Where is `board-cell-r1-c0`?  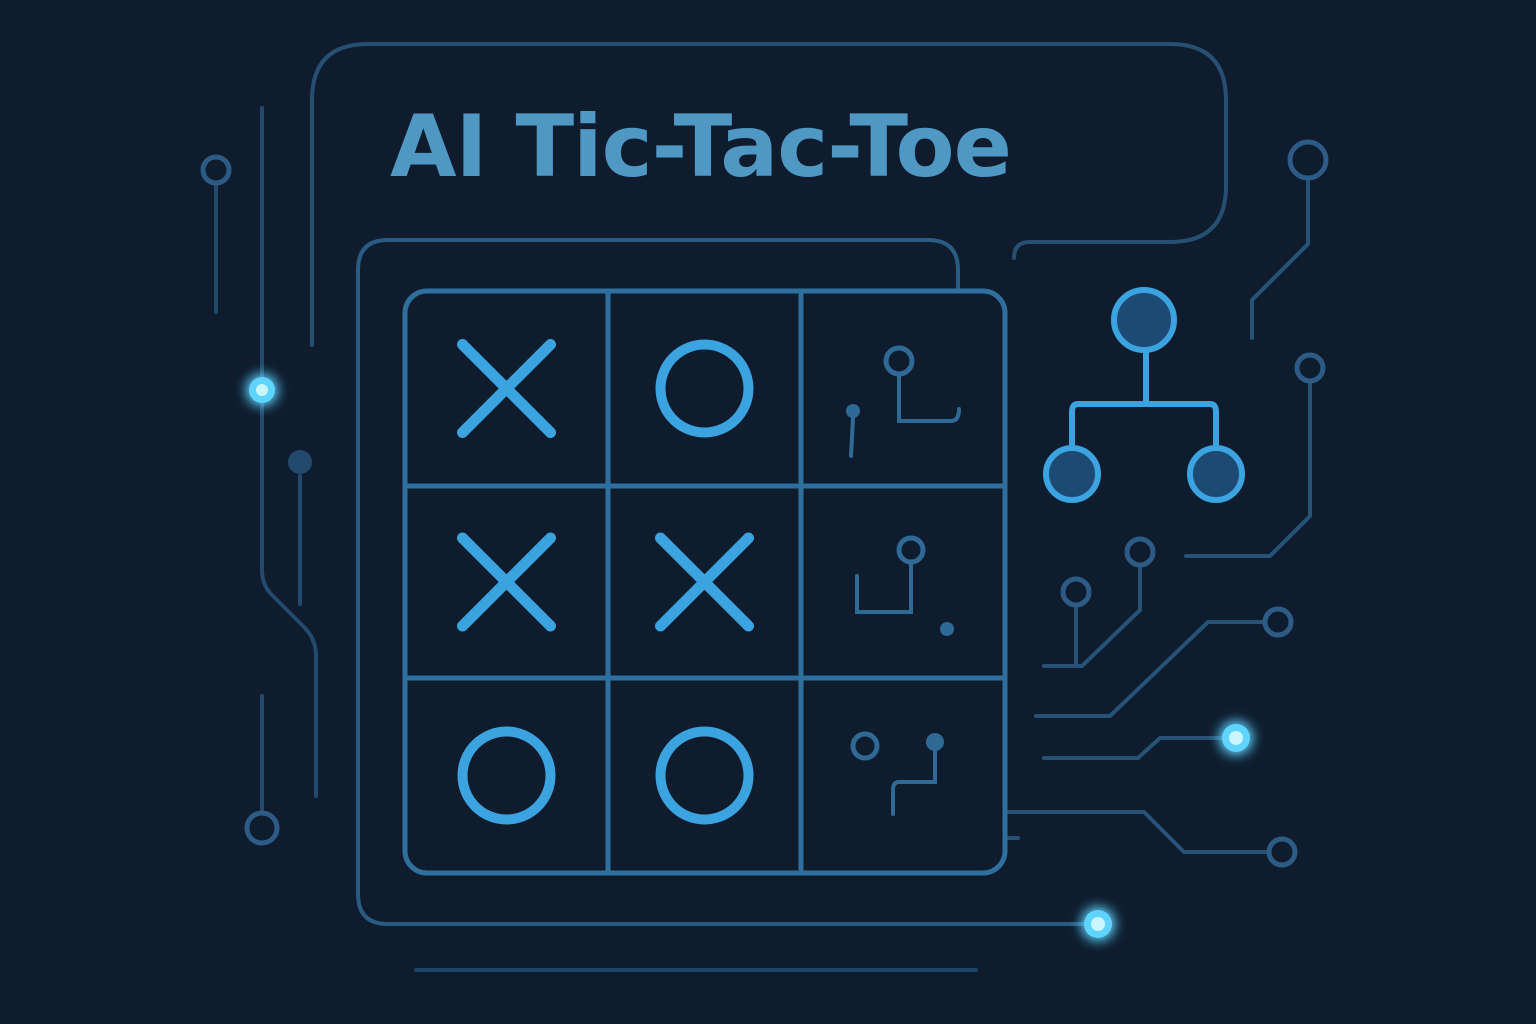 board-cell-r1-c0 is located at coordinates (506, 582).